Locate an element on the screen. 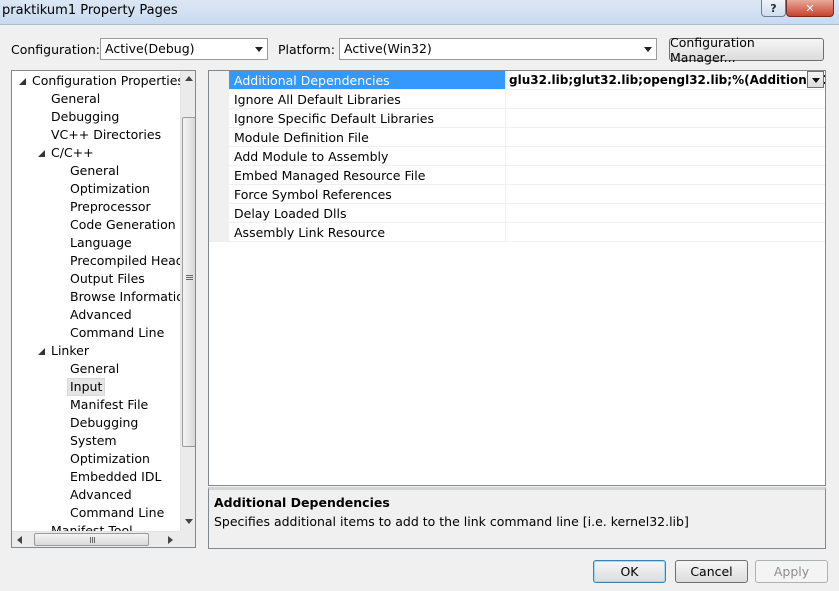 The height and width of the screenshot is (591, 839). tree-item: Output Files is located at coordinates (107, 279).